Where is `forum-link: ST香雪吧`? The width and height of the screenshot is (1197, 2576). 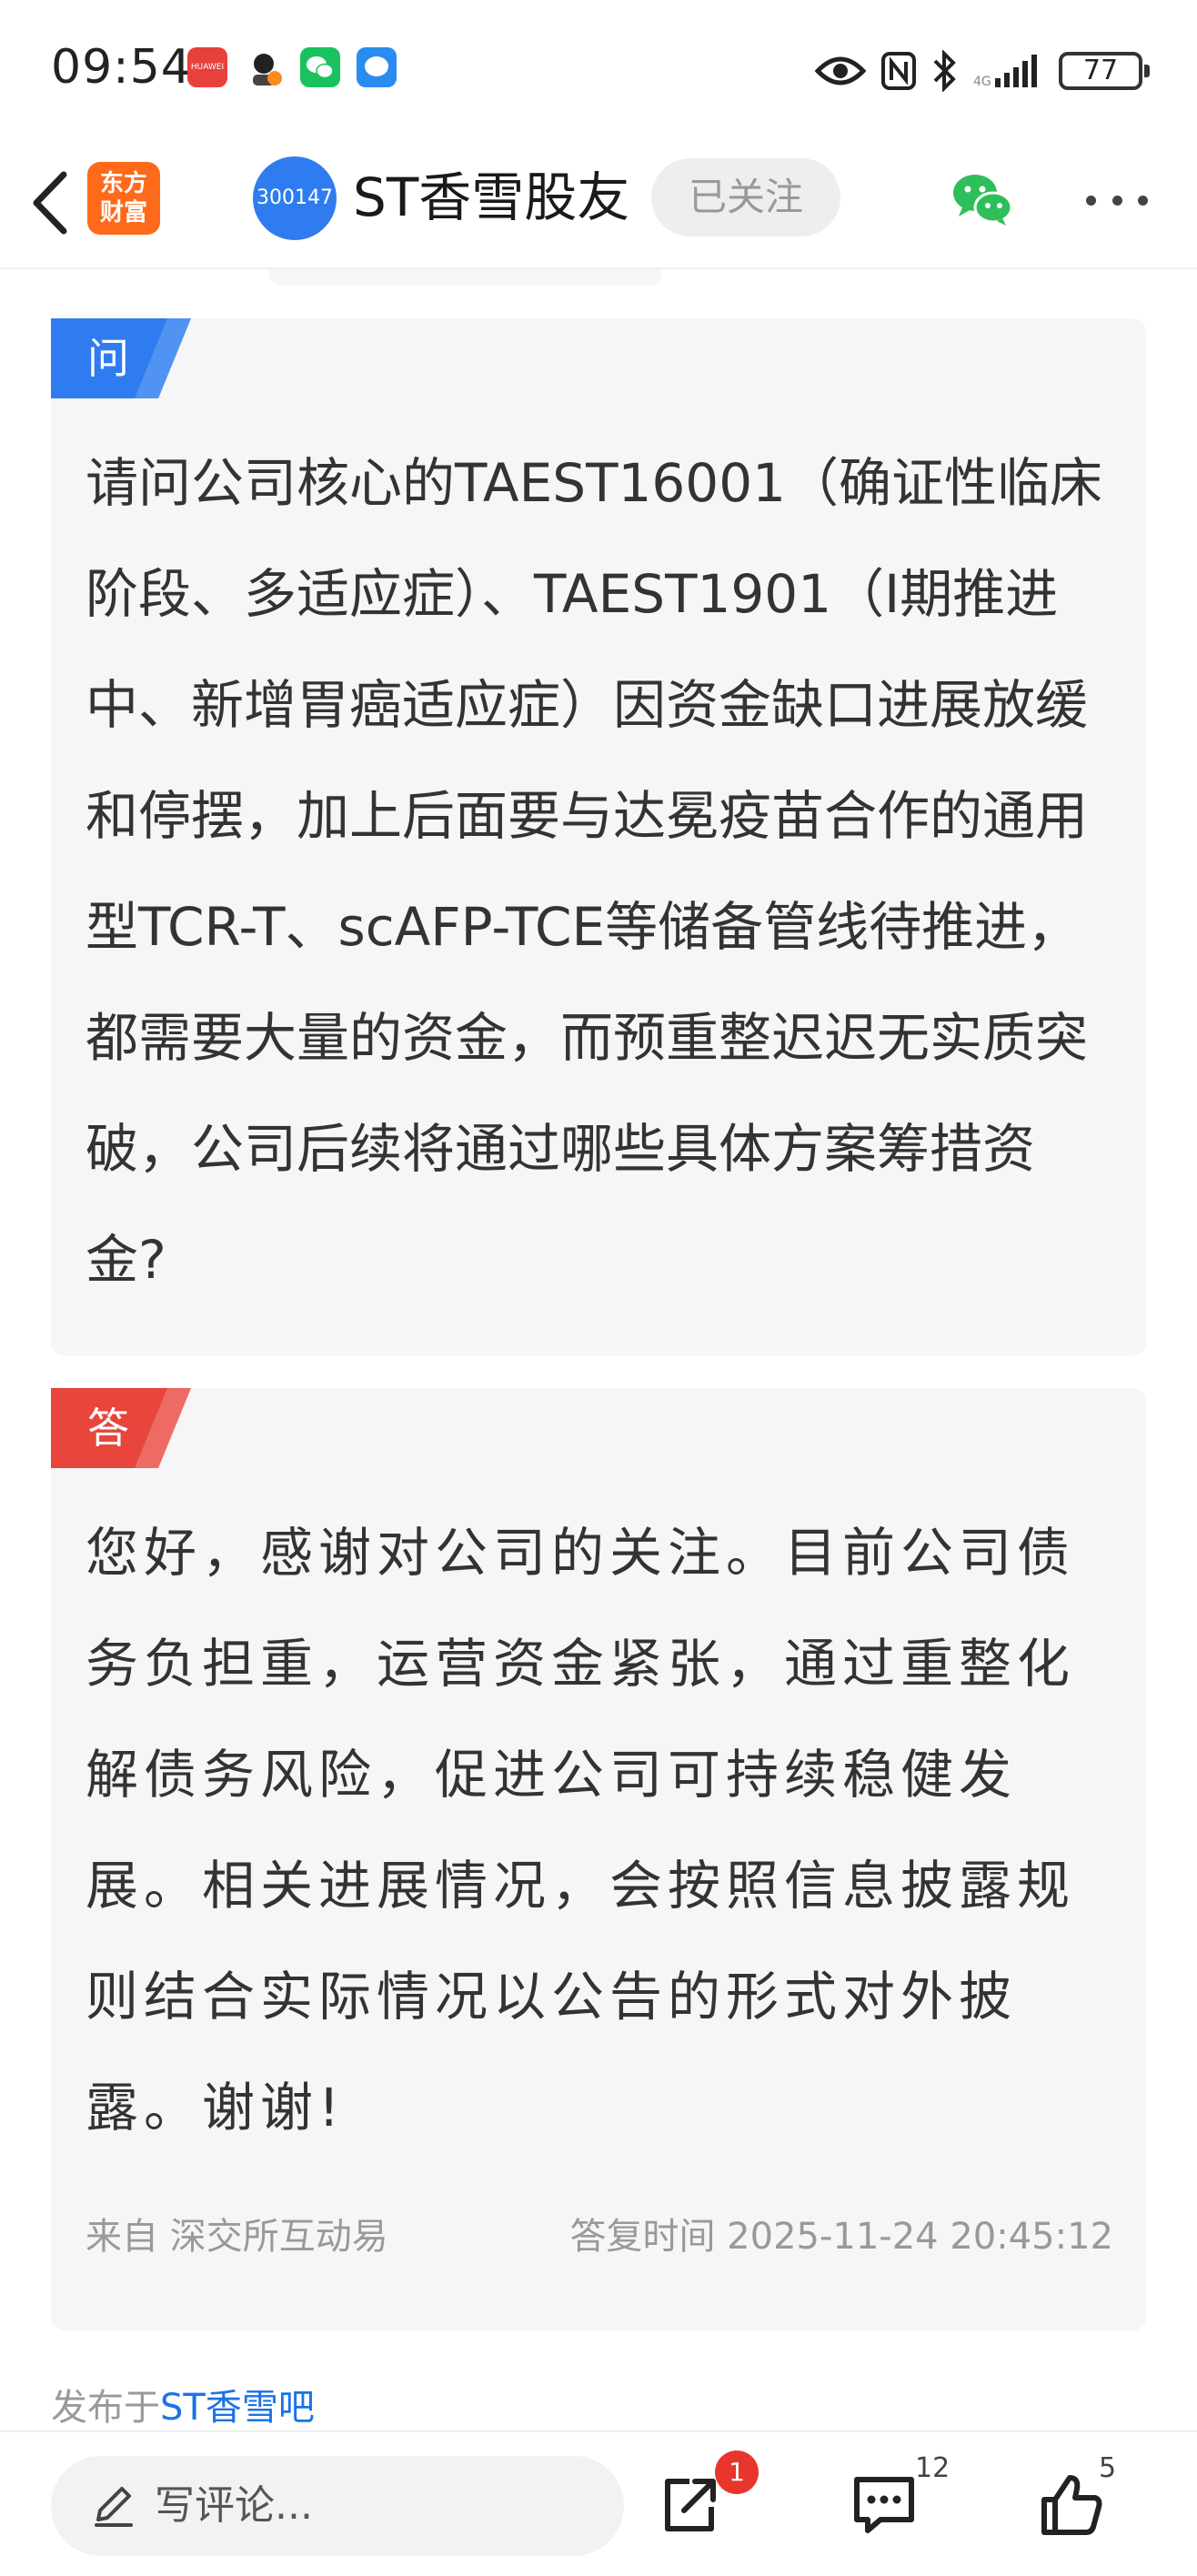 forum-link: ST香雪吧 is located at coordinates (237, 2408).